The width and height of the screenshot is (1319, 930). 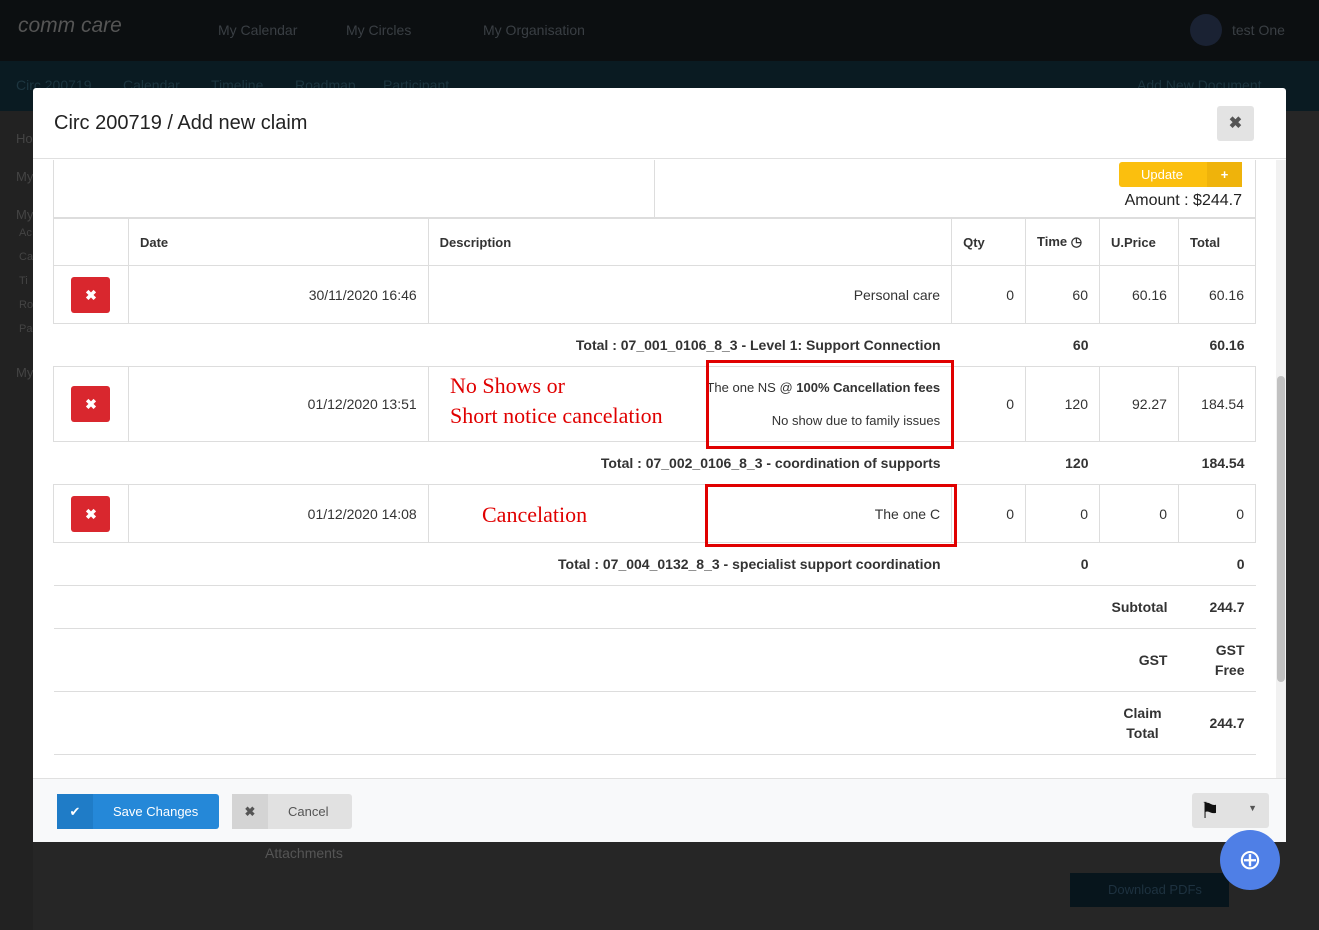 I want to click on subtotal-label: Subtotal, so click(x=616, y=607).